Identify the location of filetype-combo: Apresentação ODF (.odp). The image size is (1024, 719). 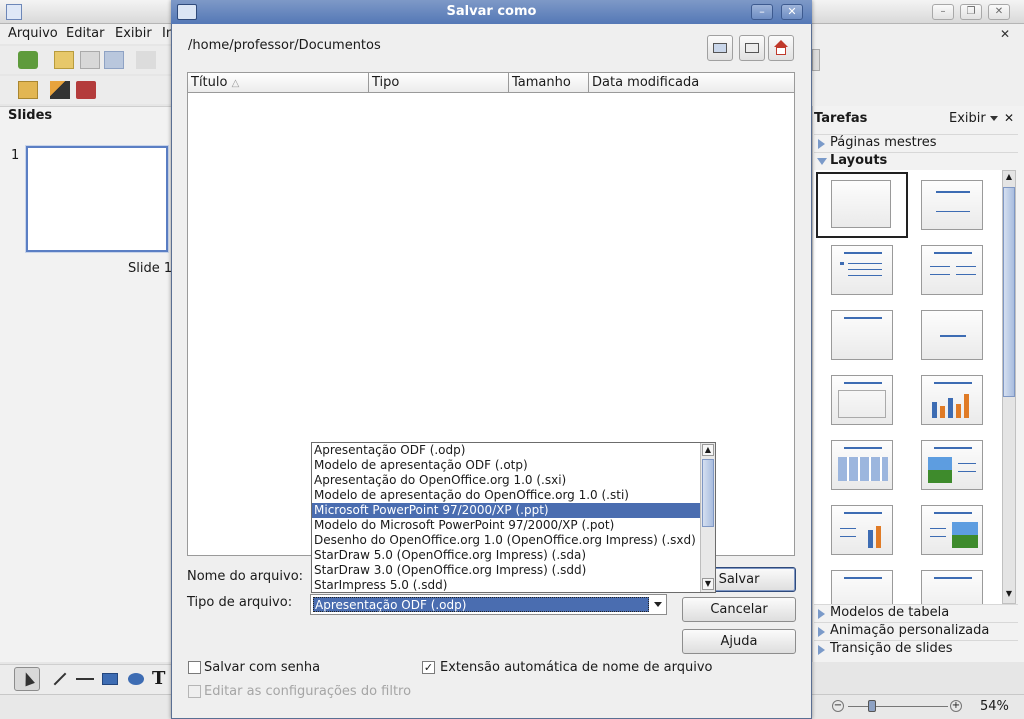
(488, 604).